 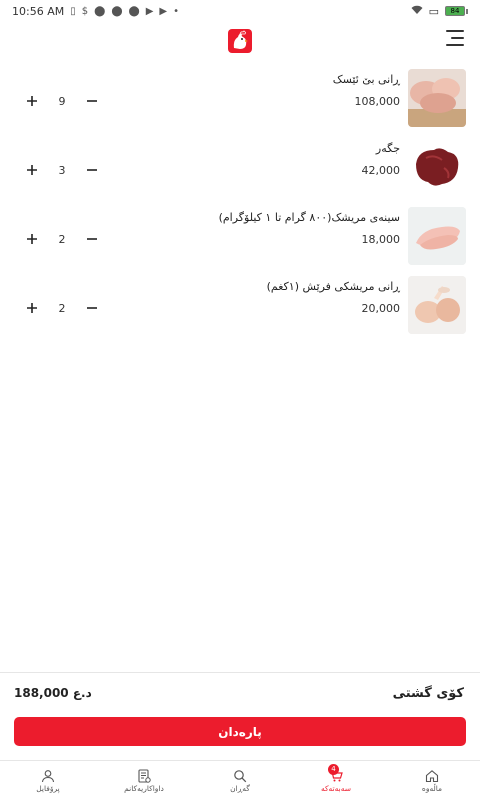 What do you see at coordinates (377, 101) in the screenshot?
I see `product-price: 108,000` at bounding box center [377, 101].